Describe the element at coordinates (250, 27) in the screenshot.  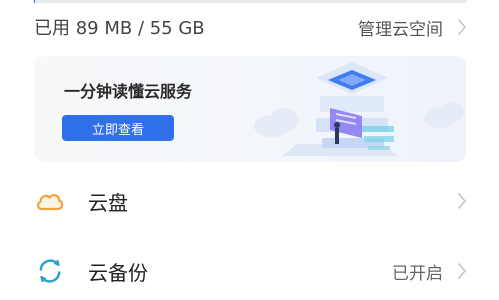
I see `storage-row: 已用 89 MB / 55 GB 管理云空间` at that location.